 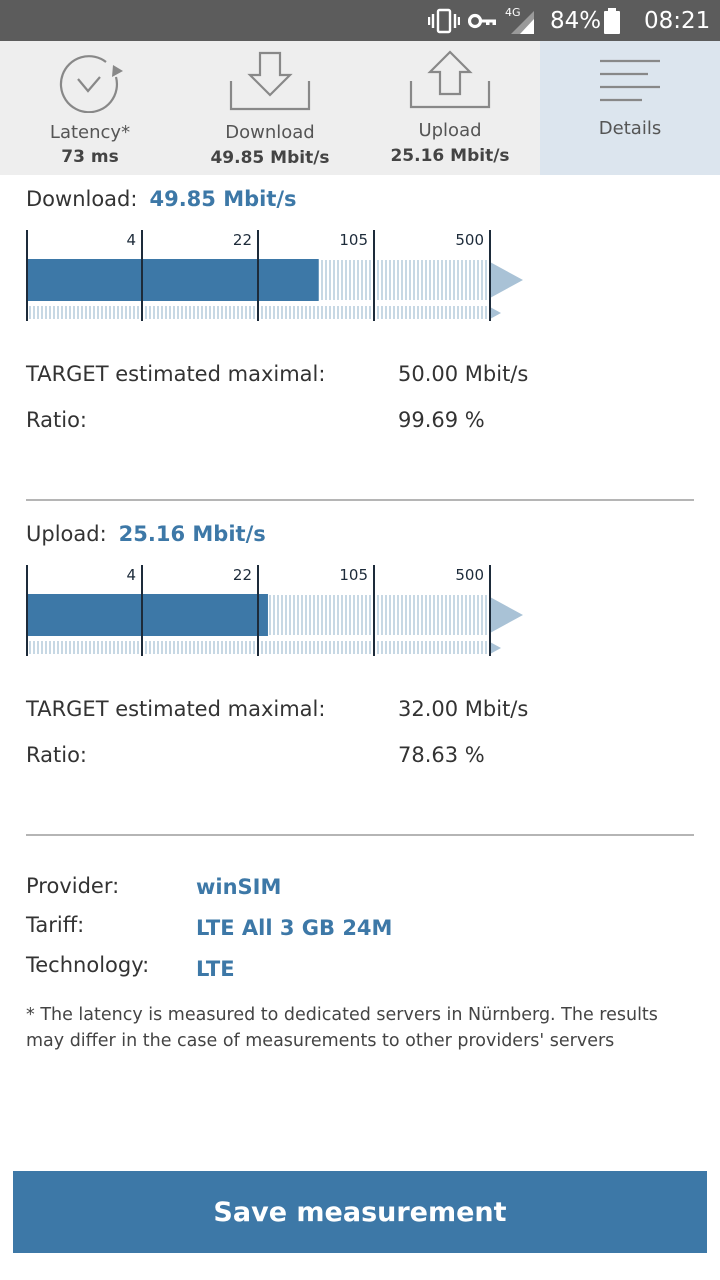 What do you see at coordinates (91, 84) in the screenshot?
I see `latency-gauge-icon` at bounding box center [91, 84].